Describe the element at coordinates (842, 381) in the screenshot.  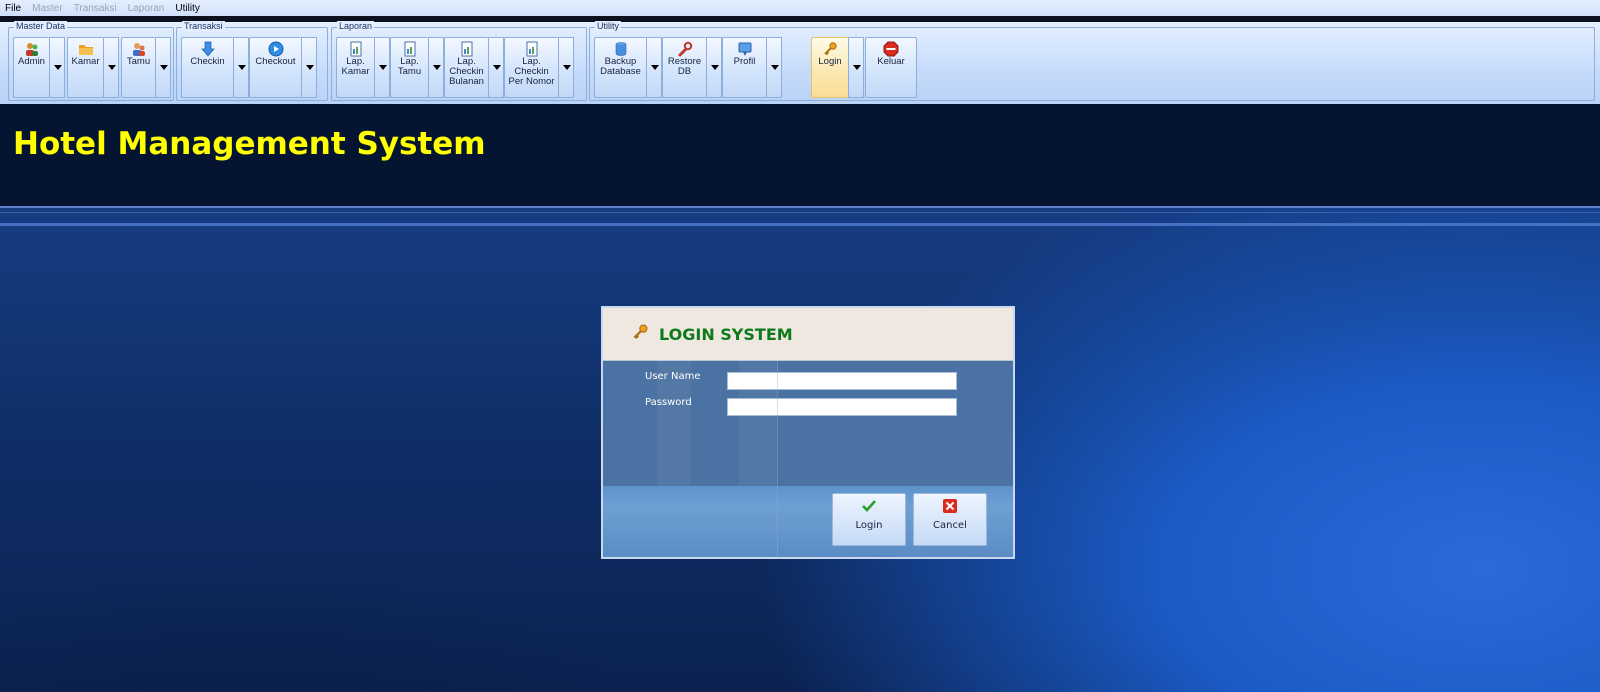
I see `username-input` at that location.